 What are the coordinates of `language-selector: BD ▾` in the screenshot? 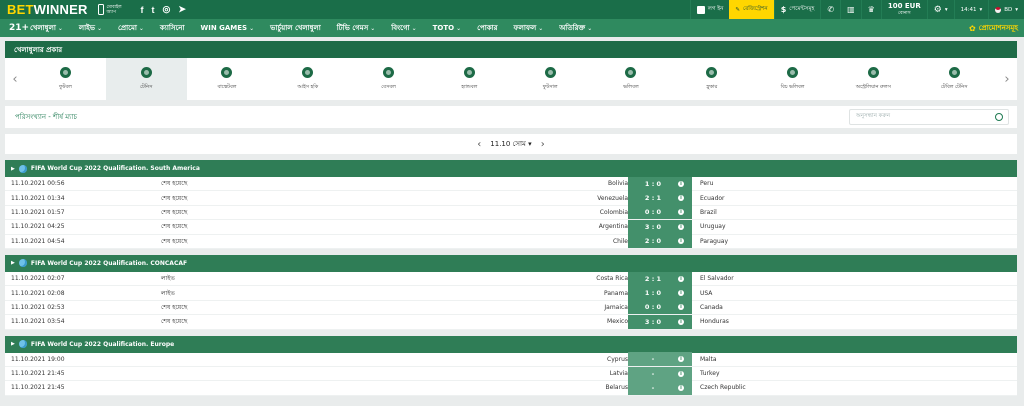 It's located at (1006, 9).